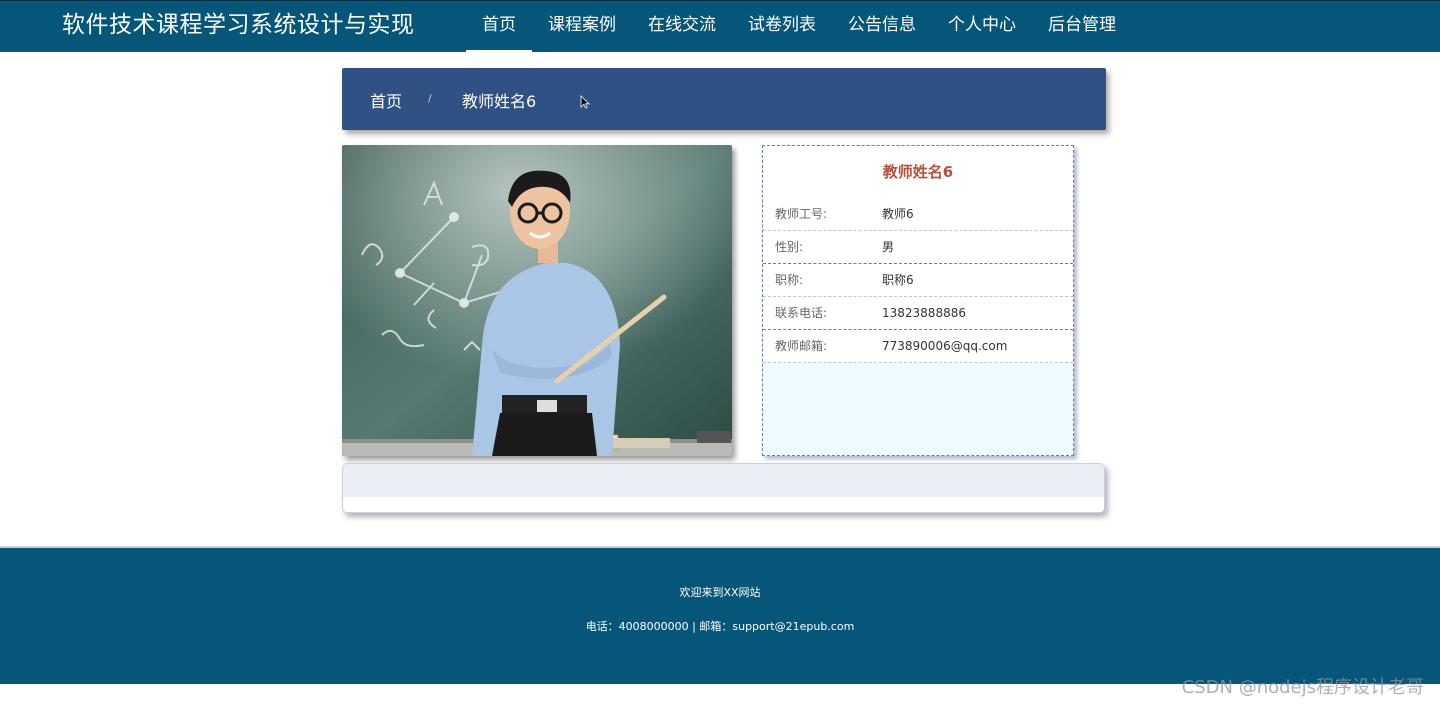  Describe the element at coordinates (1302, 687) in the screenshot. I see `watermark: CSDN @nodejs程序设计老哥` at that location.